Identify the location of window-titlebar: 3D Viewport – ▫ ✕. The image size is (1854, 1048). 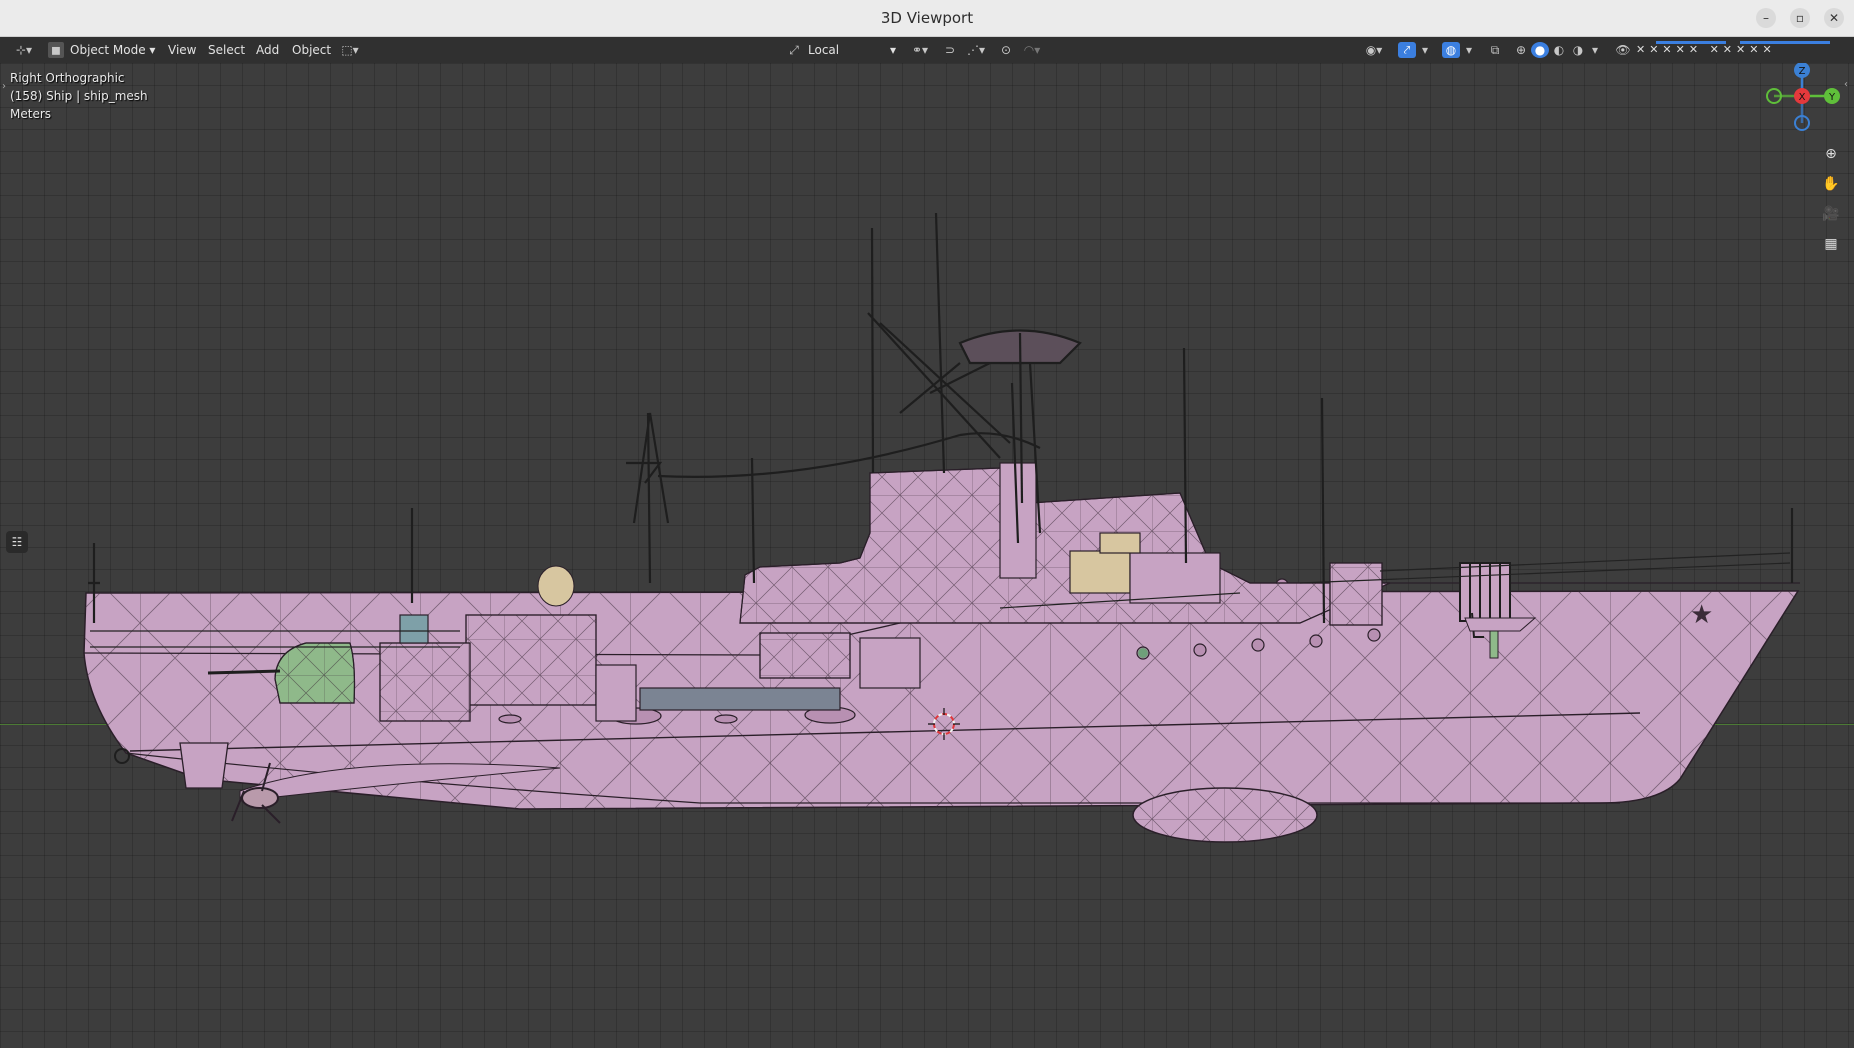
(927, 18).